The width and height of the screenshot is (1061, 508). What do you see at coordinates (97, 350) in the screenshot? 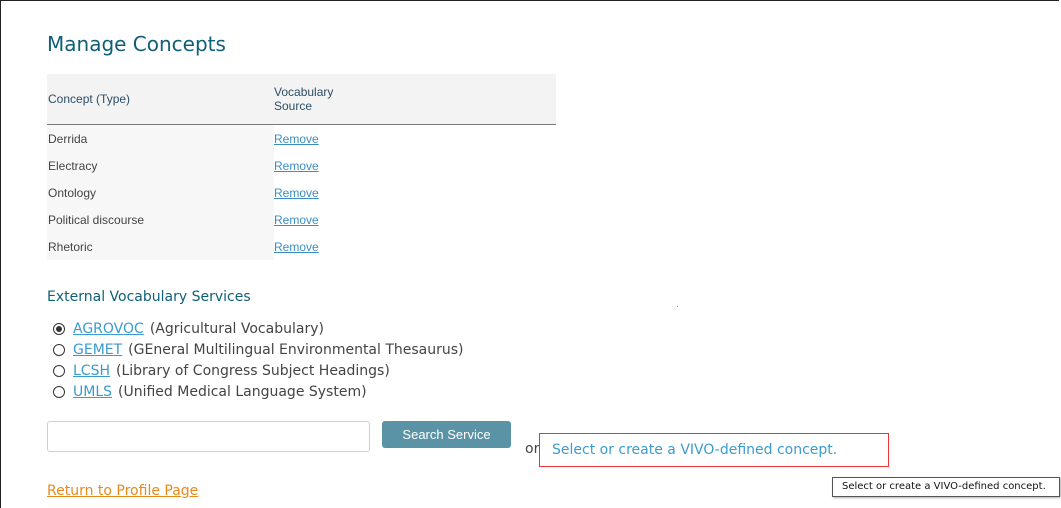
I see `vocab-link-gemet: GEMET` at bounding box center [97, 350].